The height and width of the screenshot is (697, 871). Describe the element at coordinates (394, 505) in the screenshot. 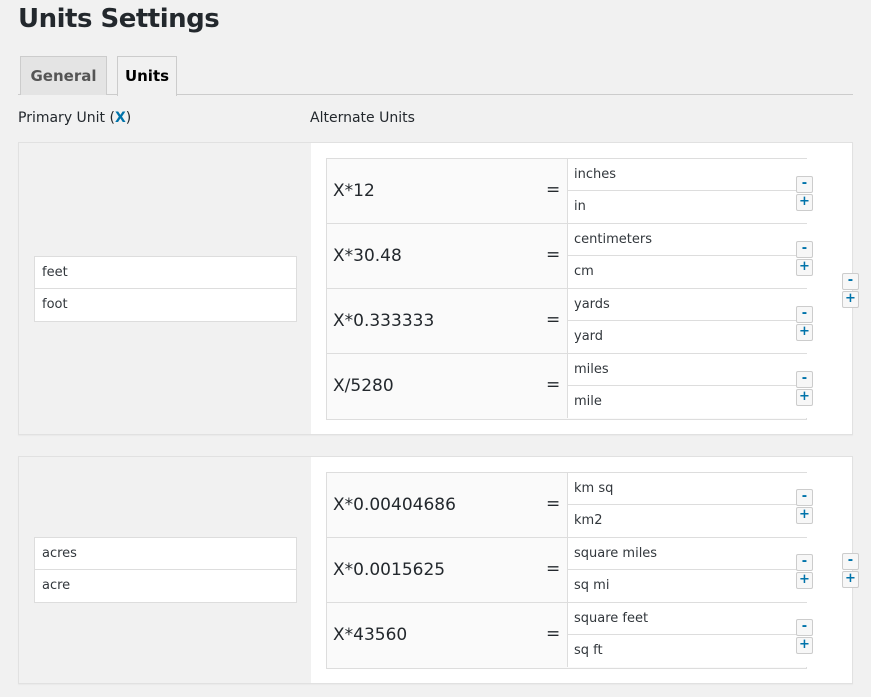

I see `conversion-formula: X*0.00404686` at that location.